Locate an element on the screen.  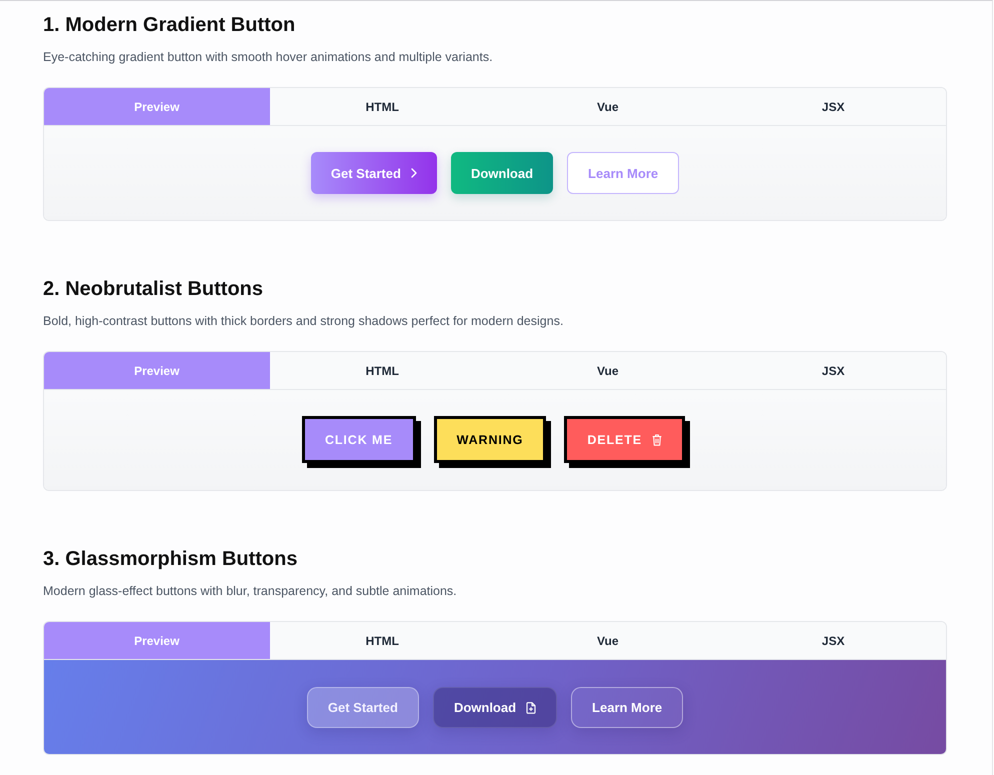
demo-button: Download is located at coordinates (495, 707).